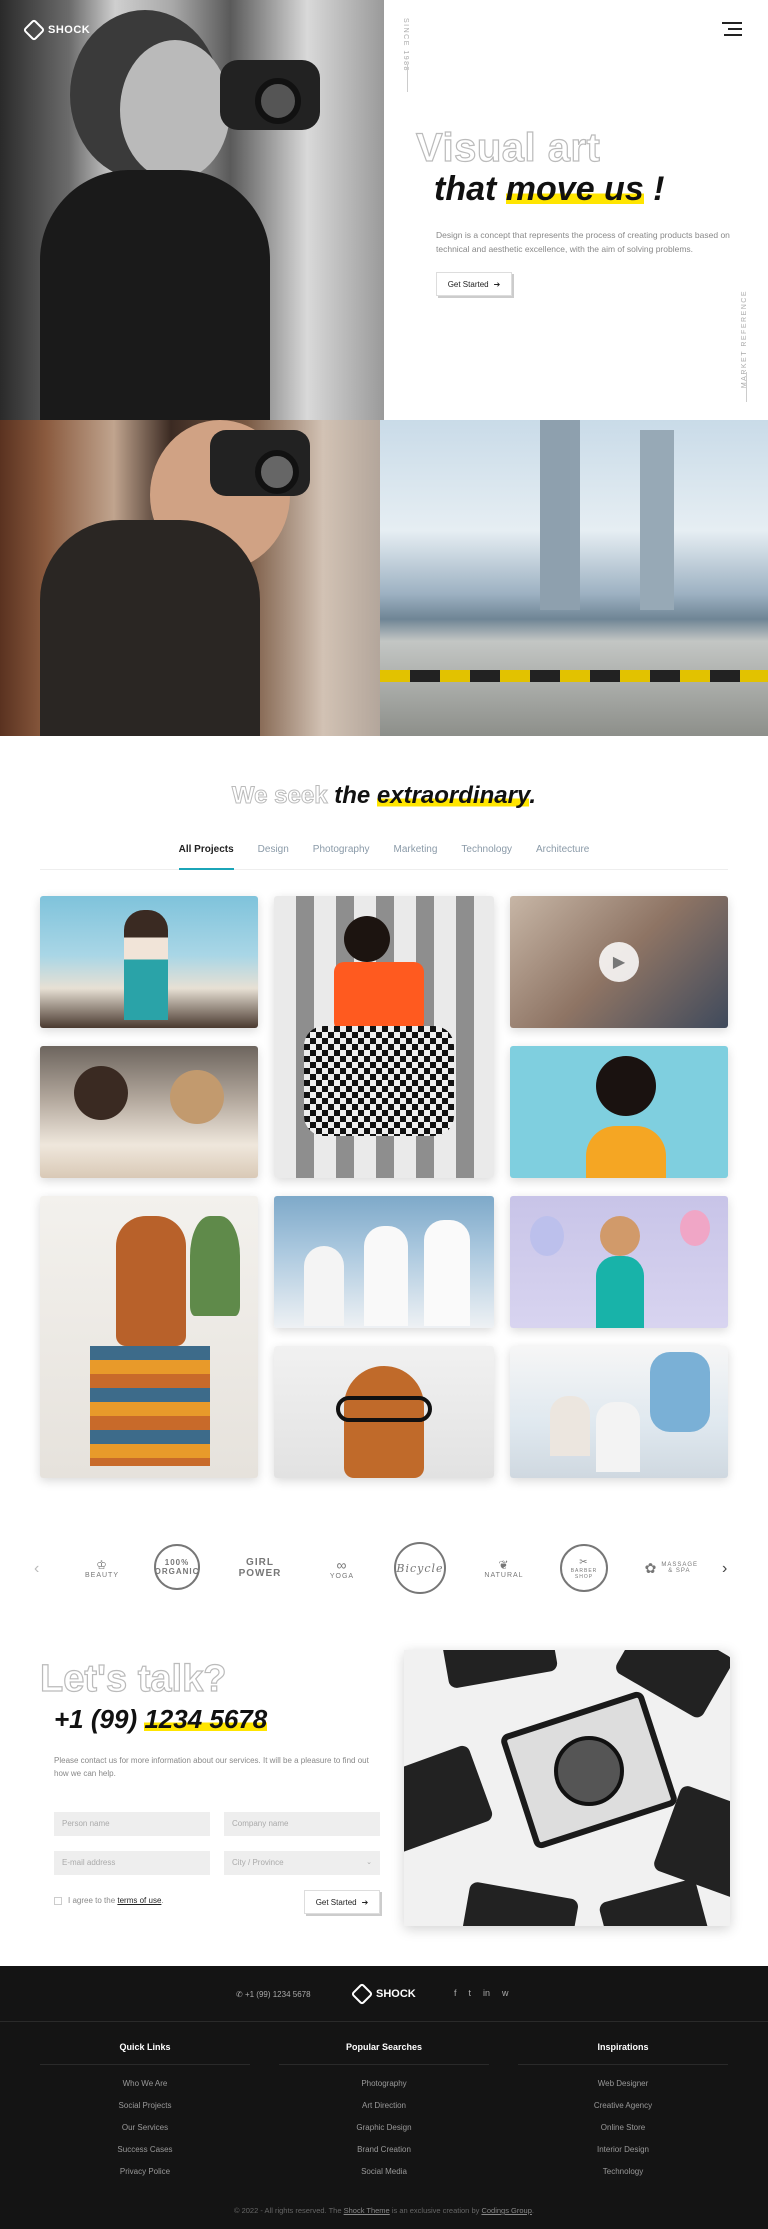  What do you see at coordinates (486, 1993) in the screenshot?
I see `linkedin-icon: in` at bounding box center [486, 1993].